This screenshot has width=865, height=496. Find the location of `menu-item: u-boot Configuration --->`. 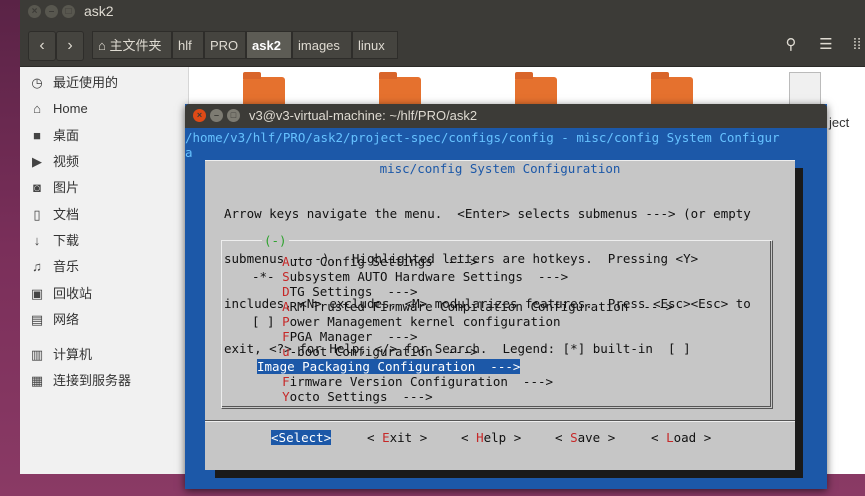

menu-item: u-boot Configuration ---> is located at coordinates (407, 351).